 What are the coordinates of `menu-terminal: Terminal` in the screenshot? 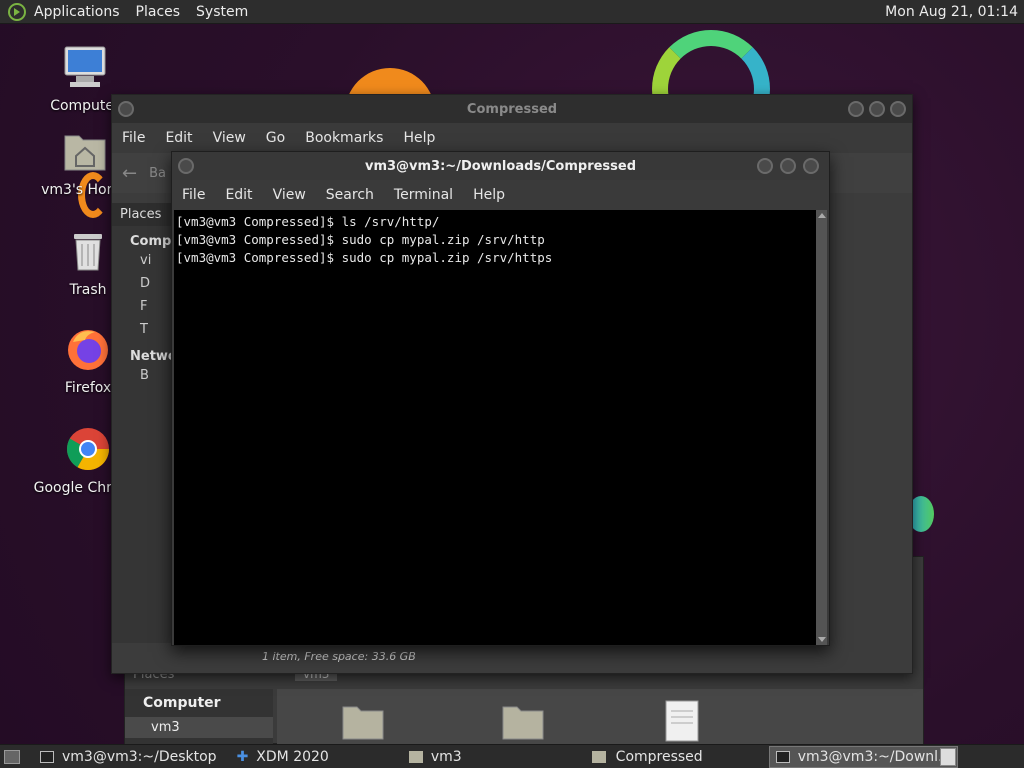 It's located at (423, 195).